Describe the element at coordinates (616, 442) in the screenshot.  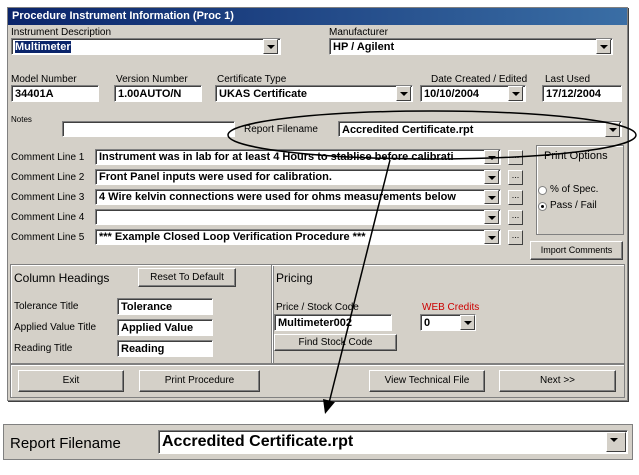
I see `zoom-dropdown-icon` at that location.